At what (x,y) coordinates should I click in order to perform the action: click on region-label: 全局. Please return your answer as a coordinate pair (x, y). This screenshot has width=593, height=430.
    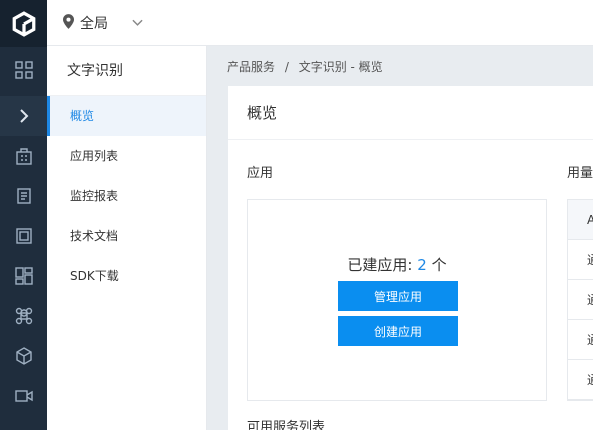
    Looking at the image, I should click on (94, 24).